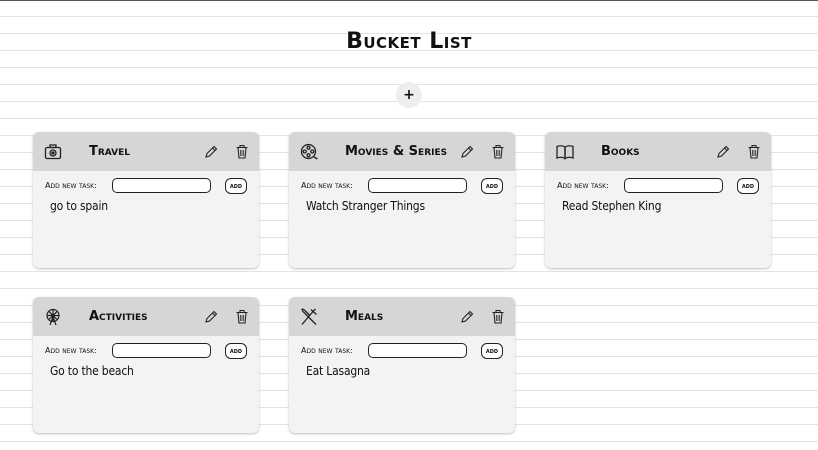  What do you see at coordinates (309, 316) in the screenshot?
I see `fork-knife-icon` at bounding box center [309, 316].